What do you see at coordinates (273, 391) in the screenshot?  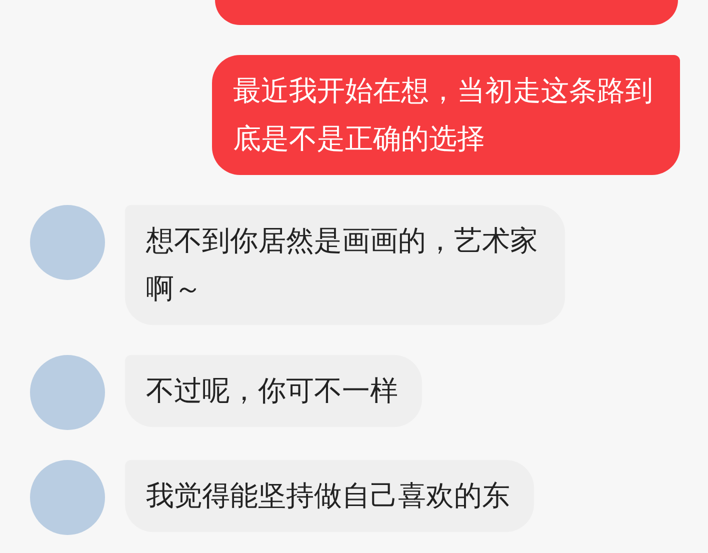 I see `message-bubble: 不过呢，你可不一样` at bounding box center [273, 391].